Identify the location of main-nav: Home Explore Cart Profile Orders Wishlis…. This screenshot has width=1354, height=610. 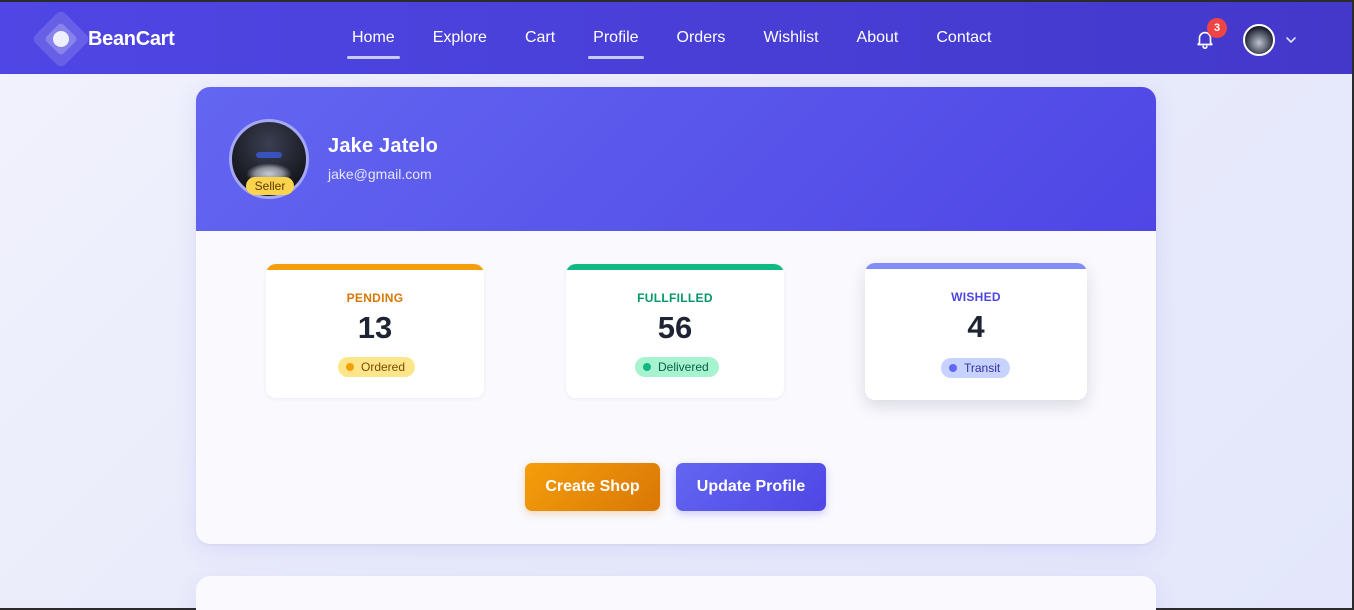
(672, 38).